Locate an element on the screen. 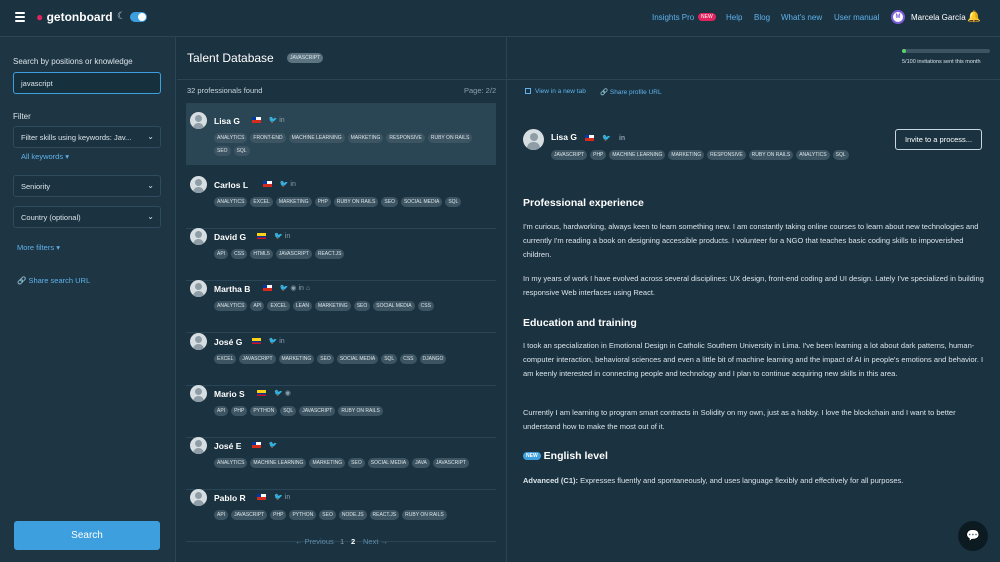  skill-tag: RUBY ON RAILS is located at coordinates (360, 411).